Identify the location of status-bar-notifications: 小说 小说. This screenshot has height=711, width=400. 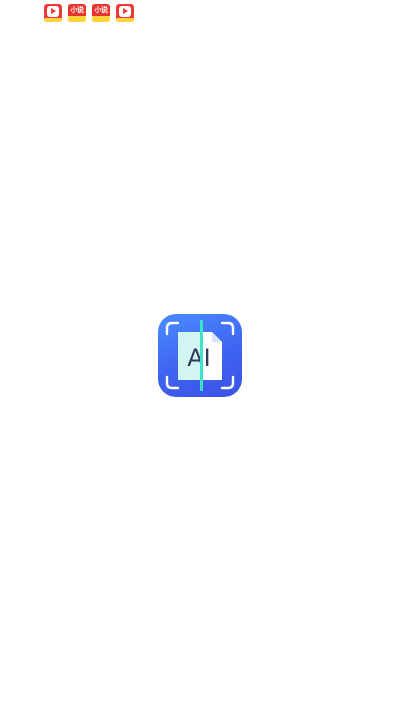
(89, 13).